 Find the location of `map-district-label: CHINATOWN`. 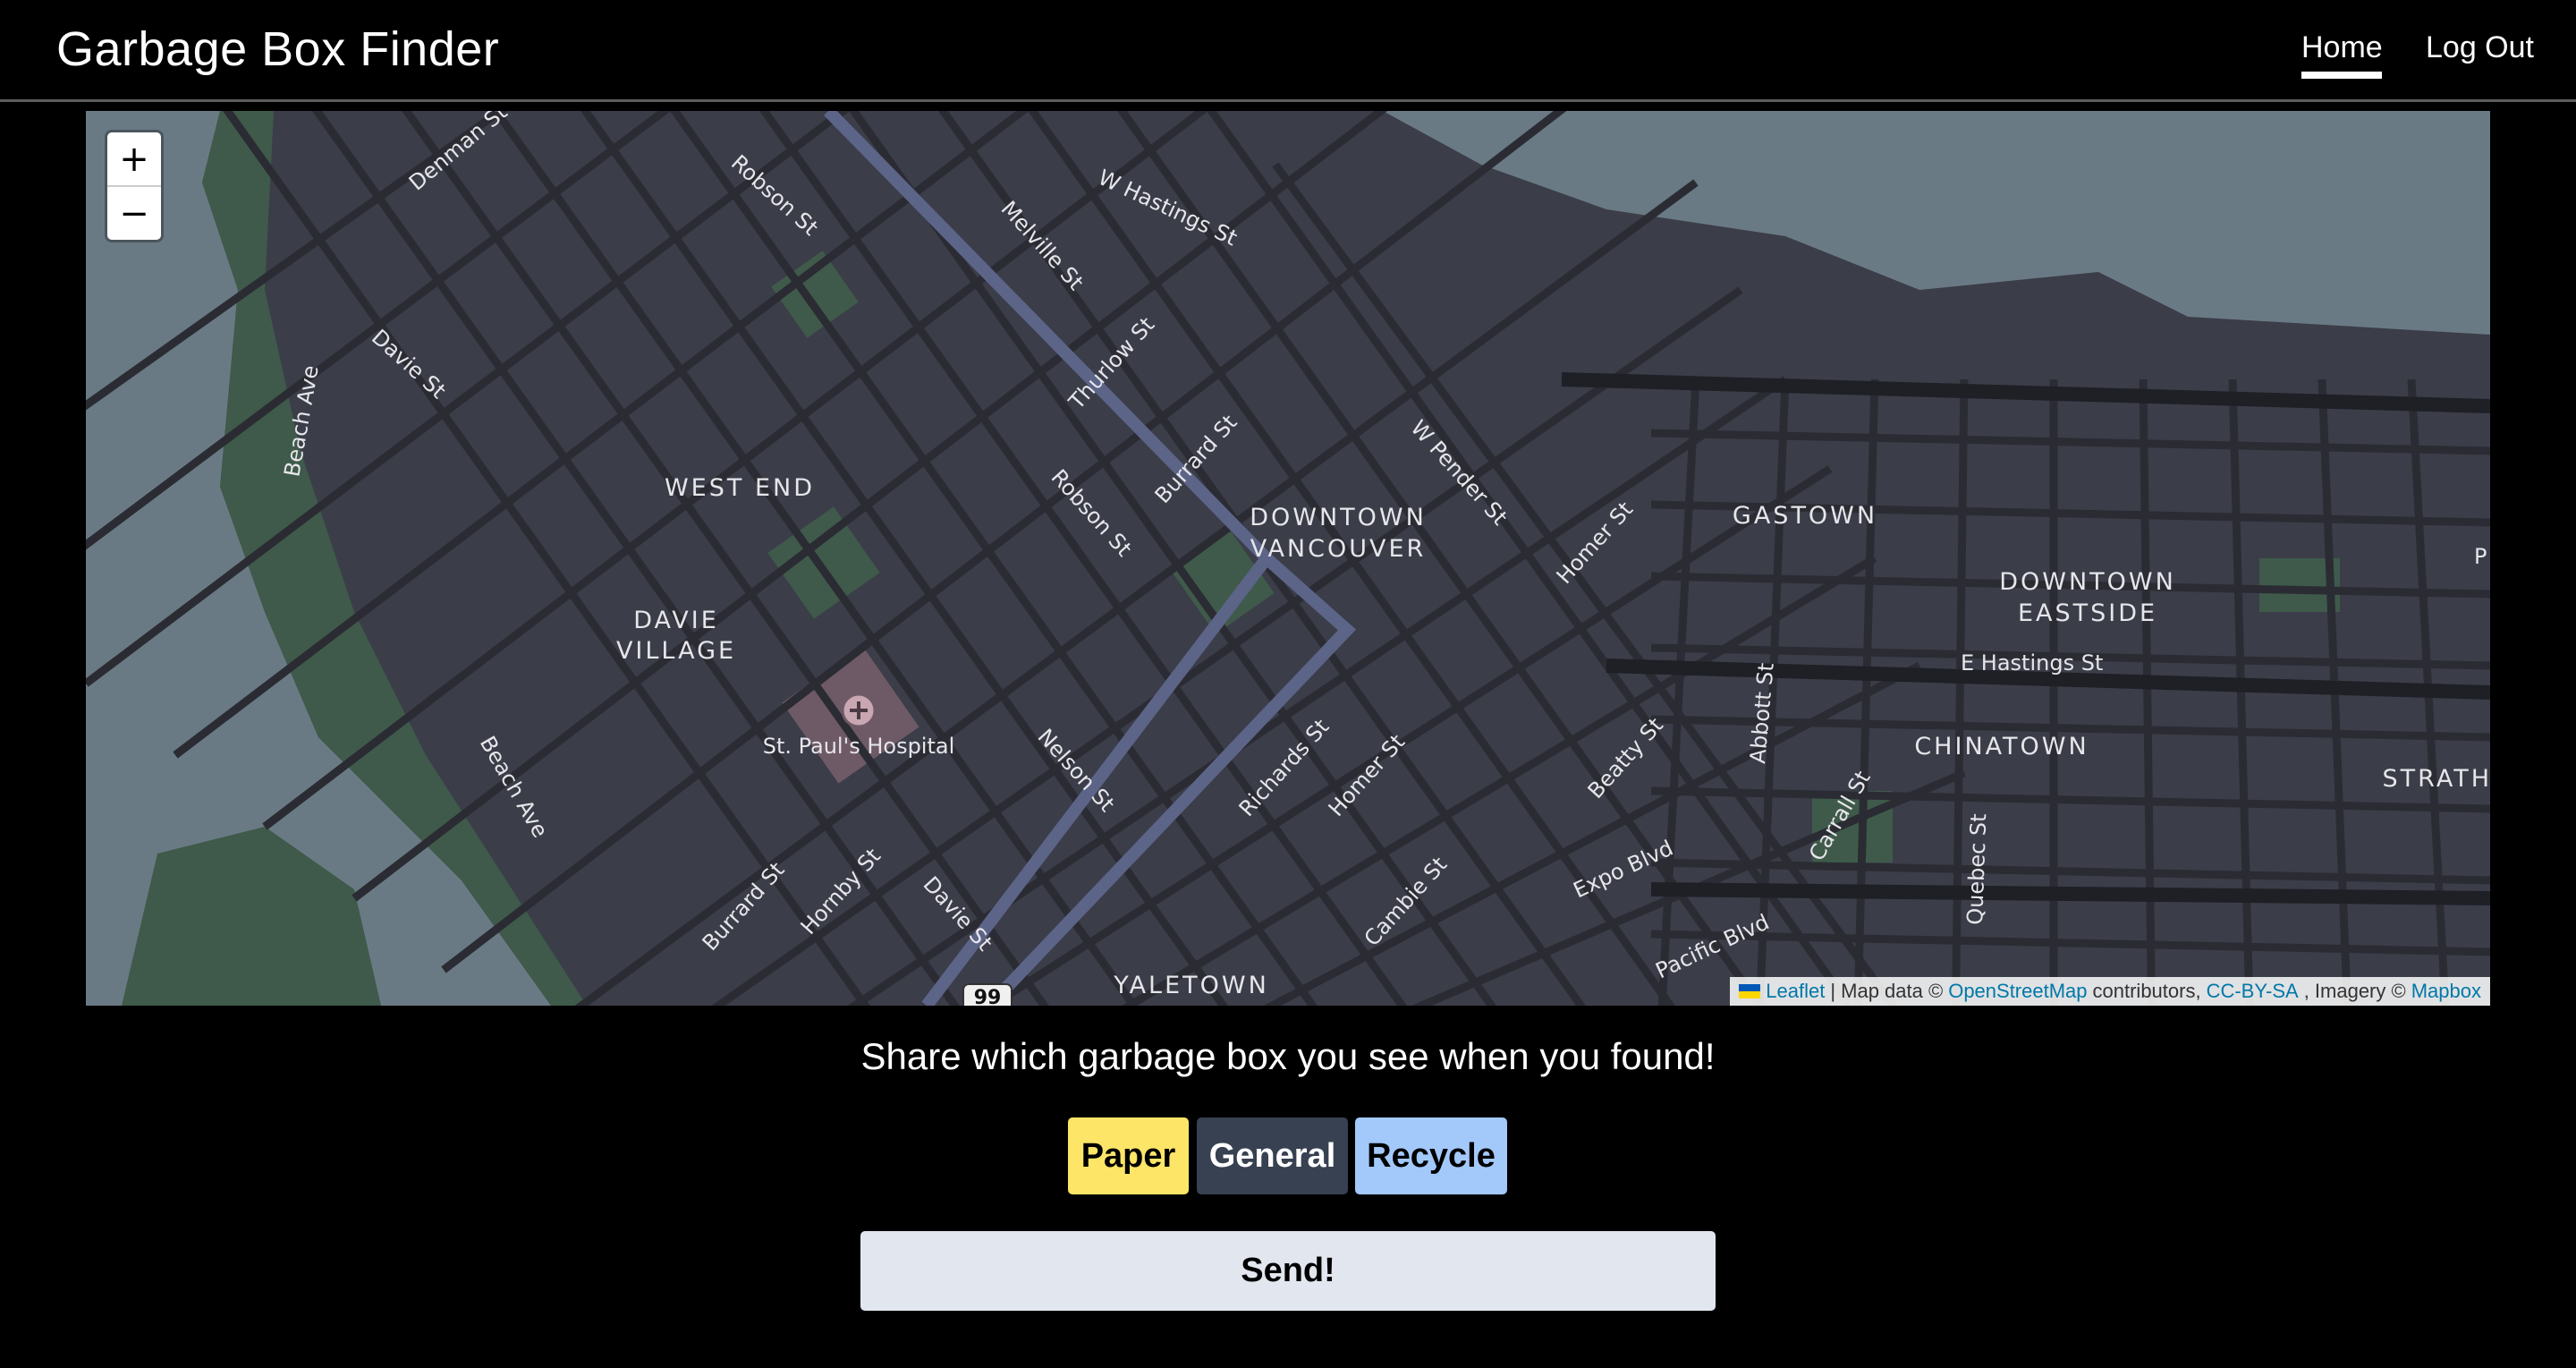

map-district-label: CHINATOWN is located at coordinates (2001, 746).